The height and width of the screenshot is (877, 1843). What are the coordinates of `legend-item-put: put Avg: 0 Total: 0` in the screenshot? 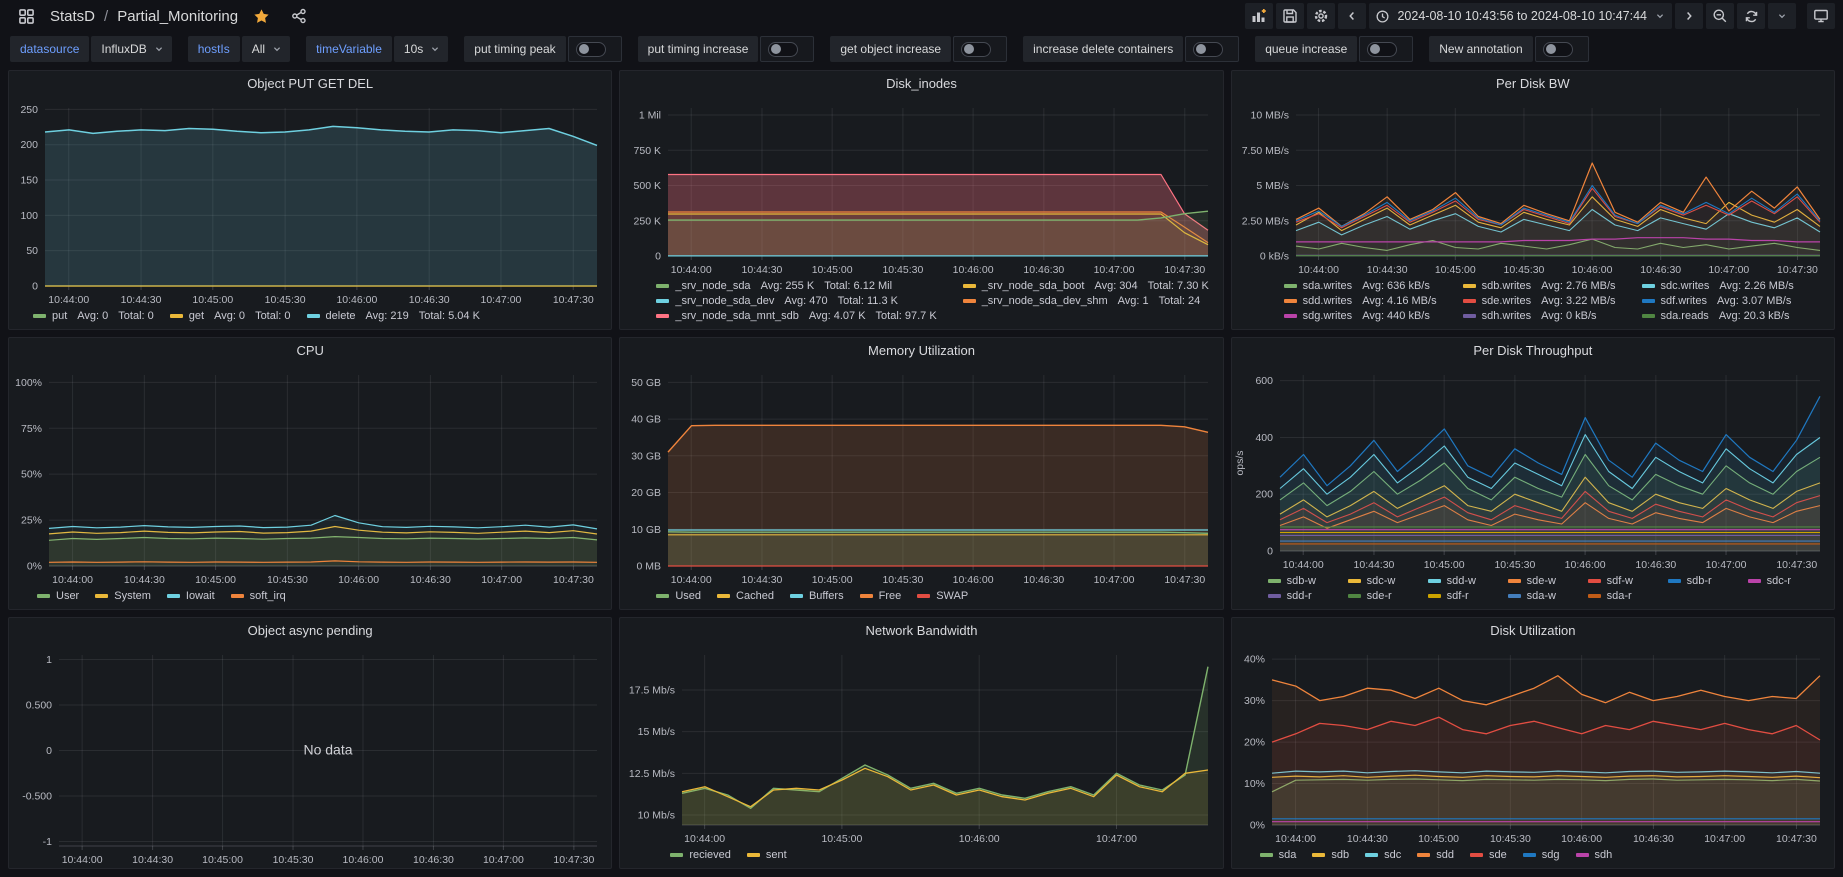 It's located at (93, 316).